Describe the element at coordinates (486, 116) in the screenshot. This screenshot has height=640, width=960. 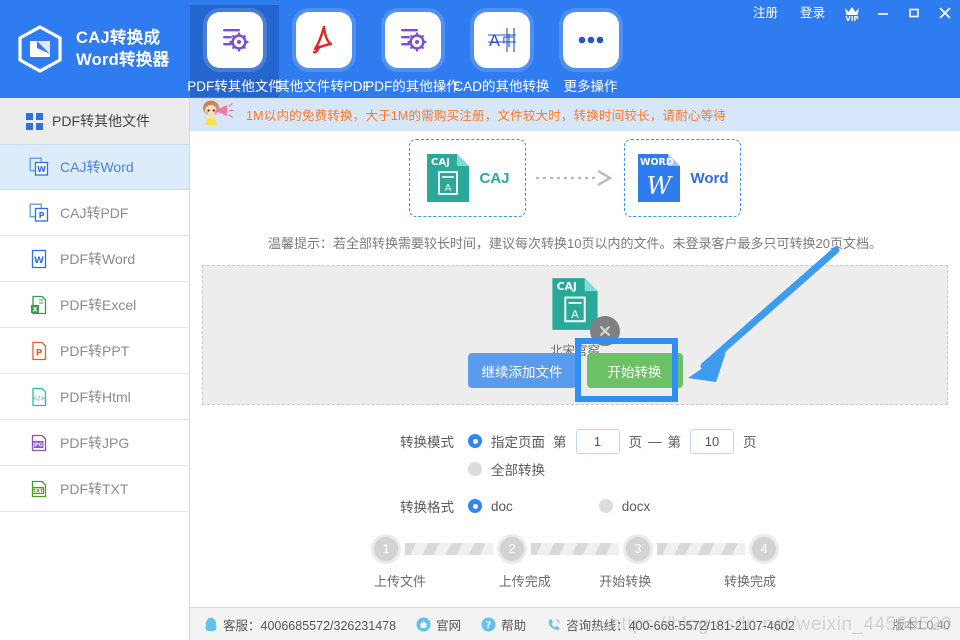
I see `notice-text: 1M以内的免费转换，大于1M的需购买注册，文件较大时，转换时间较长，请耐心等待` at that location.